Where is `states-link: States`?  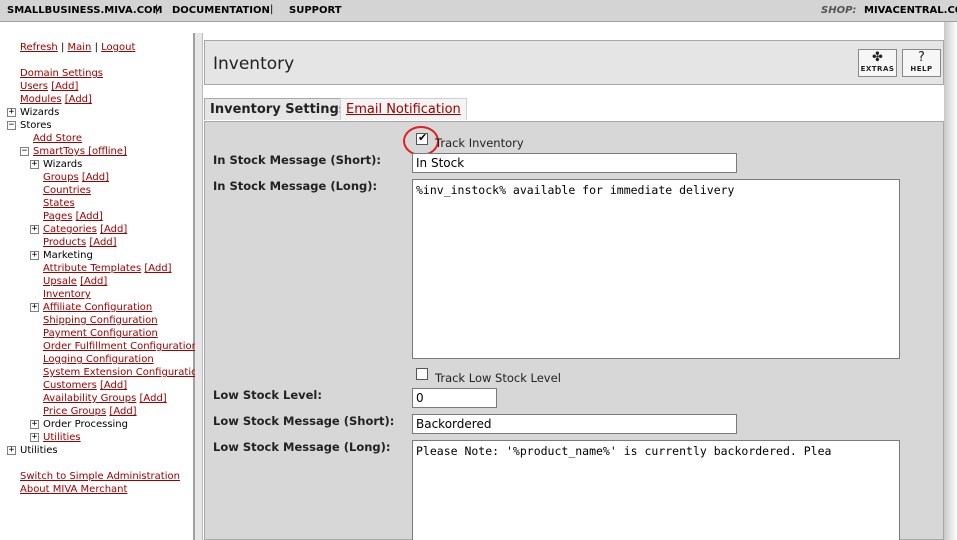
states-link: States is located at coordinates (59, 203).